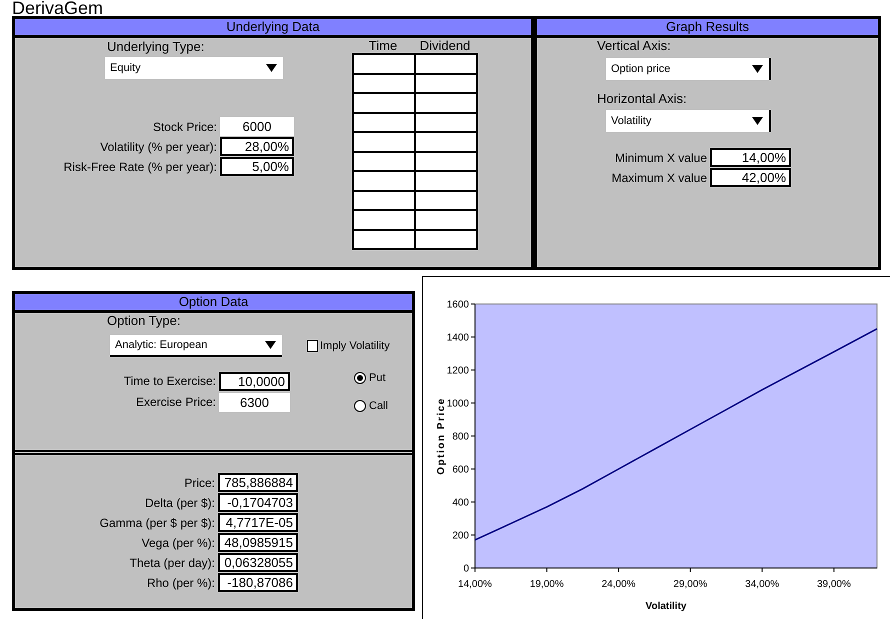 The image size is (890, 619). I want to click on input-field: 6300, so click(254, 402).